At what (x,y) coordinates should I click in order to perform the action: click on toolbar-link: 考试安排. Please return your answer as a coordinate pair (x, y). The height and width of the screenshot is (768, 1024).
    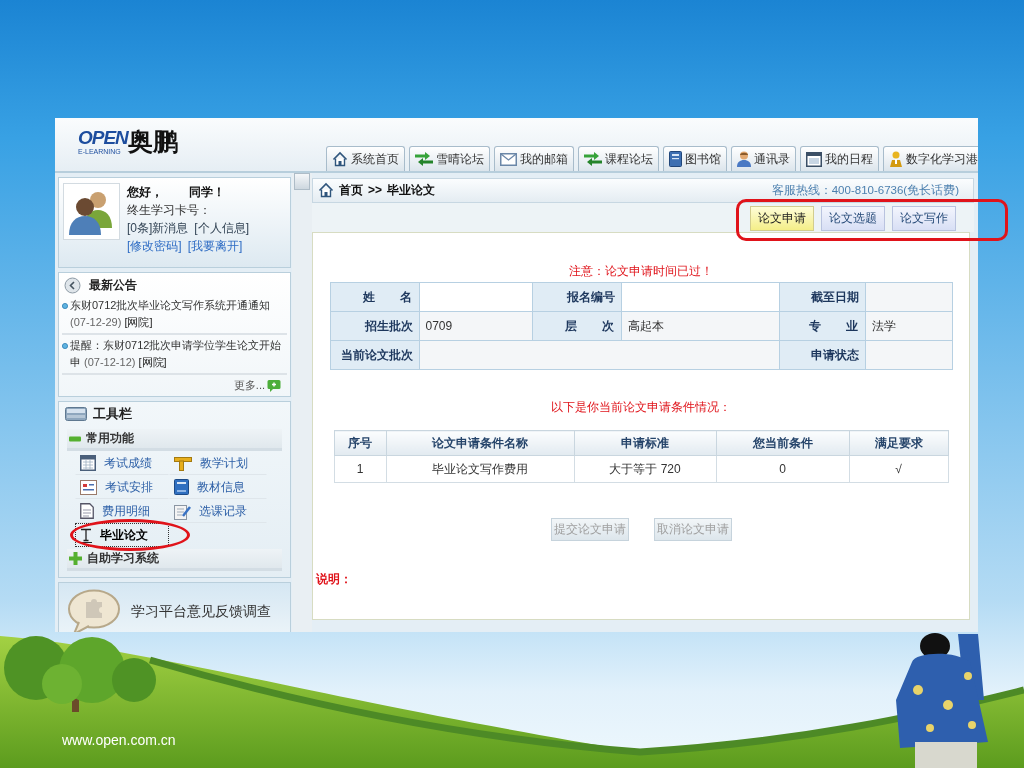
    Looking at the image, I should click on (122, 487).